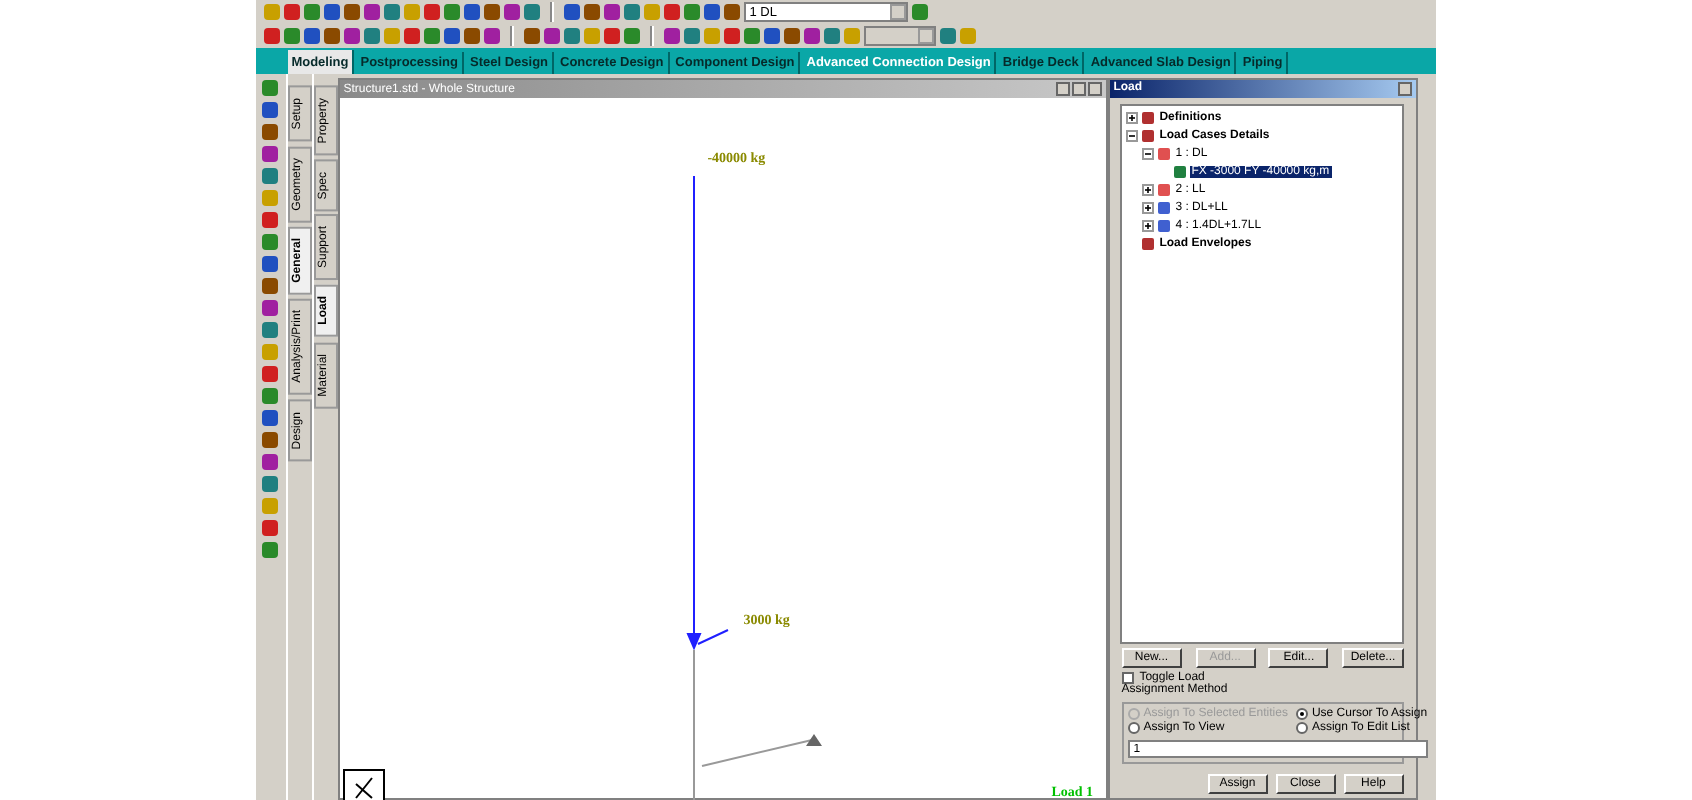  I want to click on support-icon, so click(813, 740).